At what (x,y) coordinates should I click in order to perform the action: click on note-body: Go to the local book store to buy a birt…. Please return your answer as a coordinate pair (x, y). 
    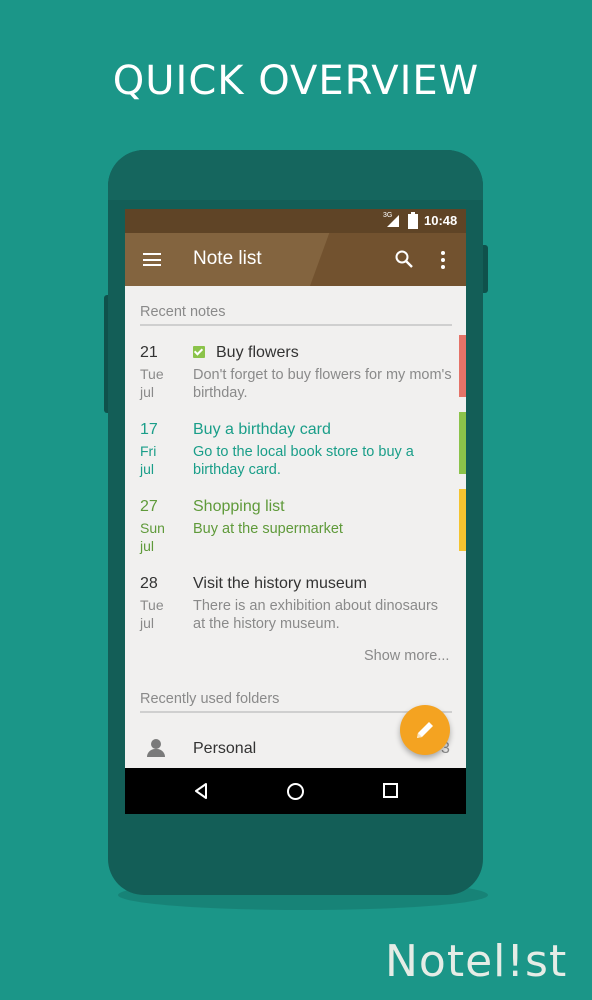
    Looking at the image, I should click on (303, 461).